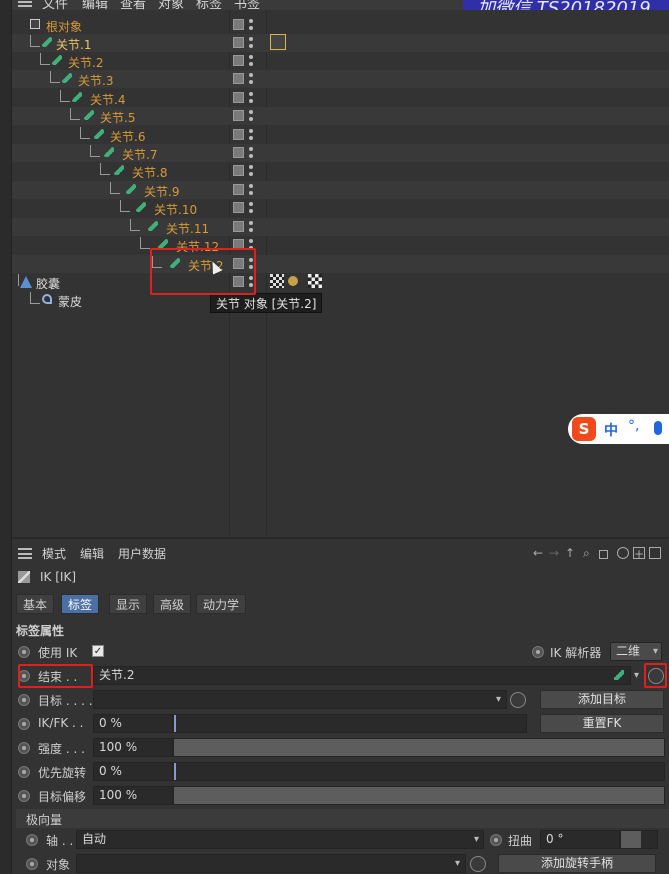 Image resolution: width=669 pixels, height=874 pixels. Describe the element at coordinates (209, 5) in the screenshot. I see `menu-tags: 标签` at that location.